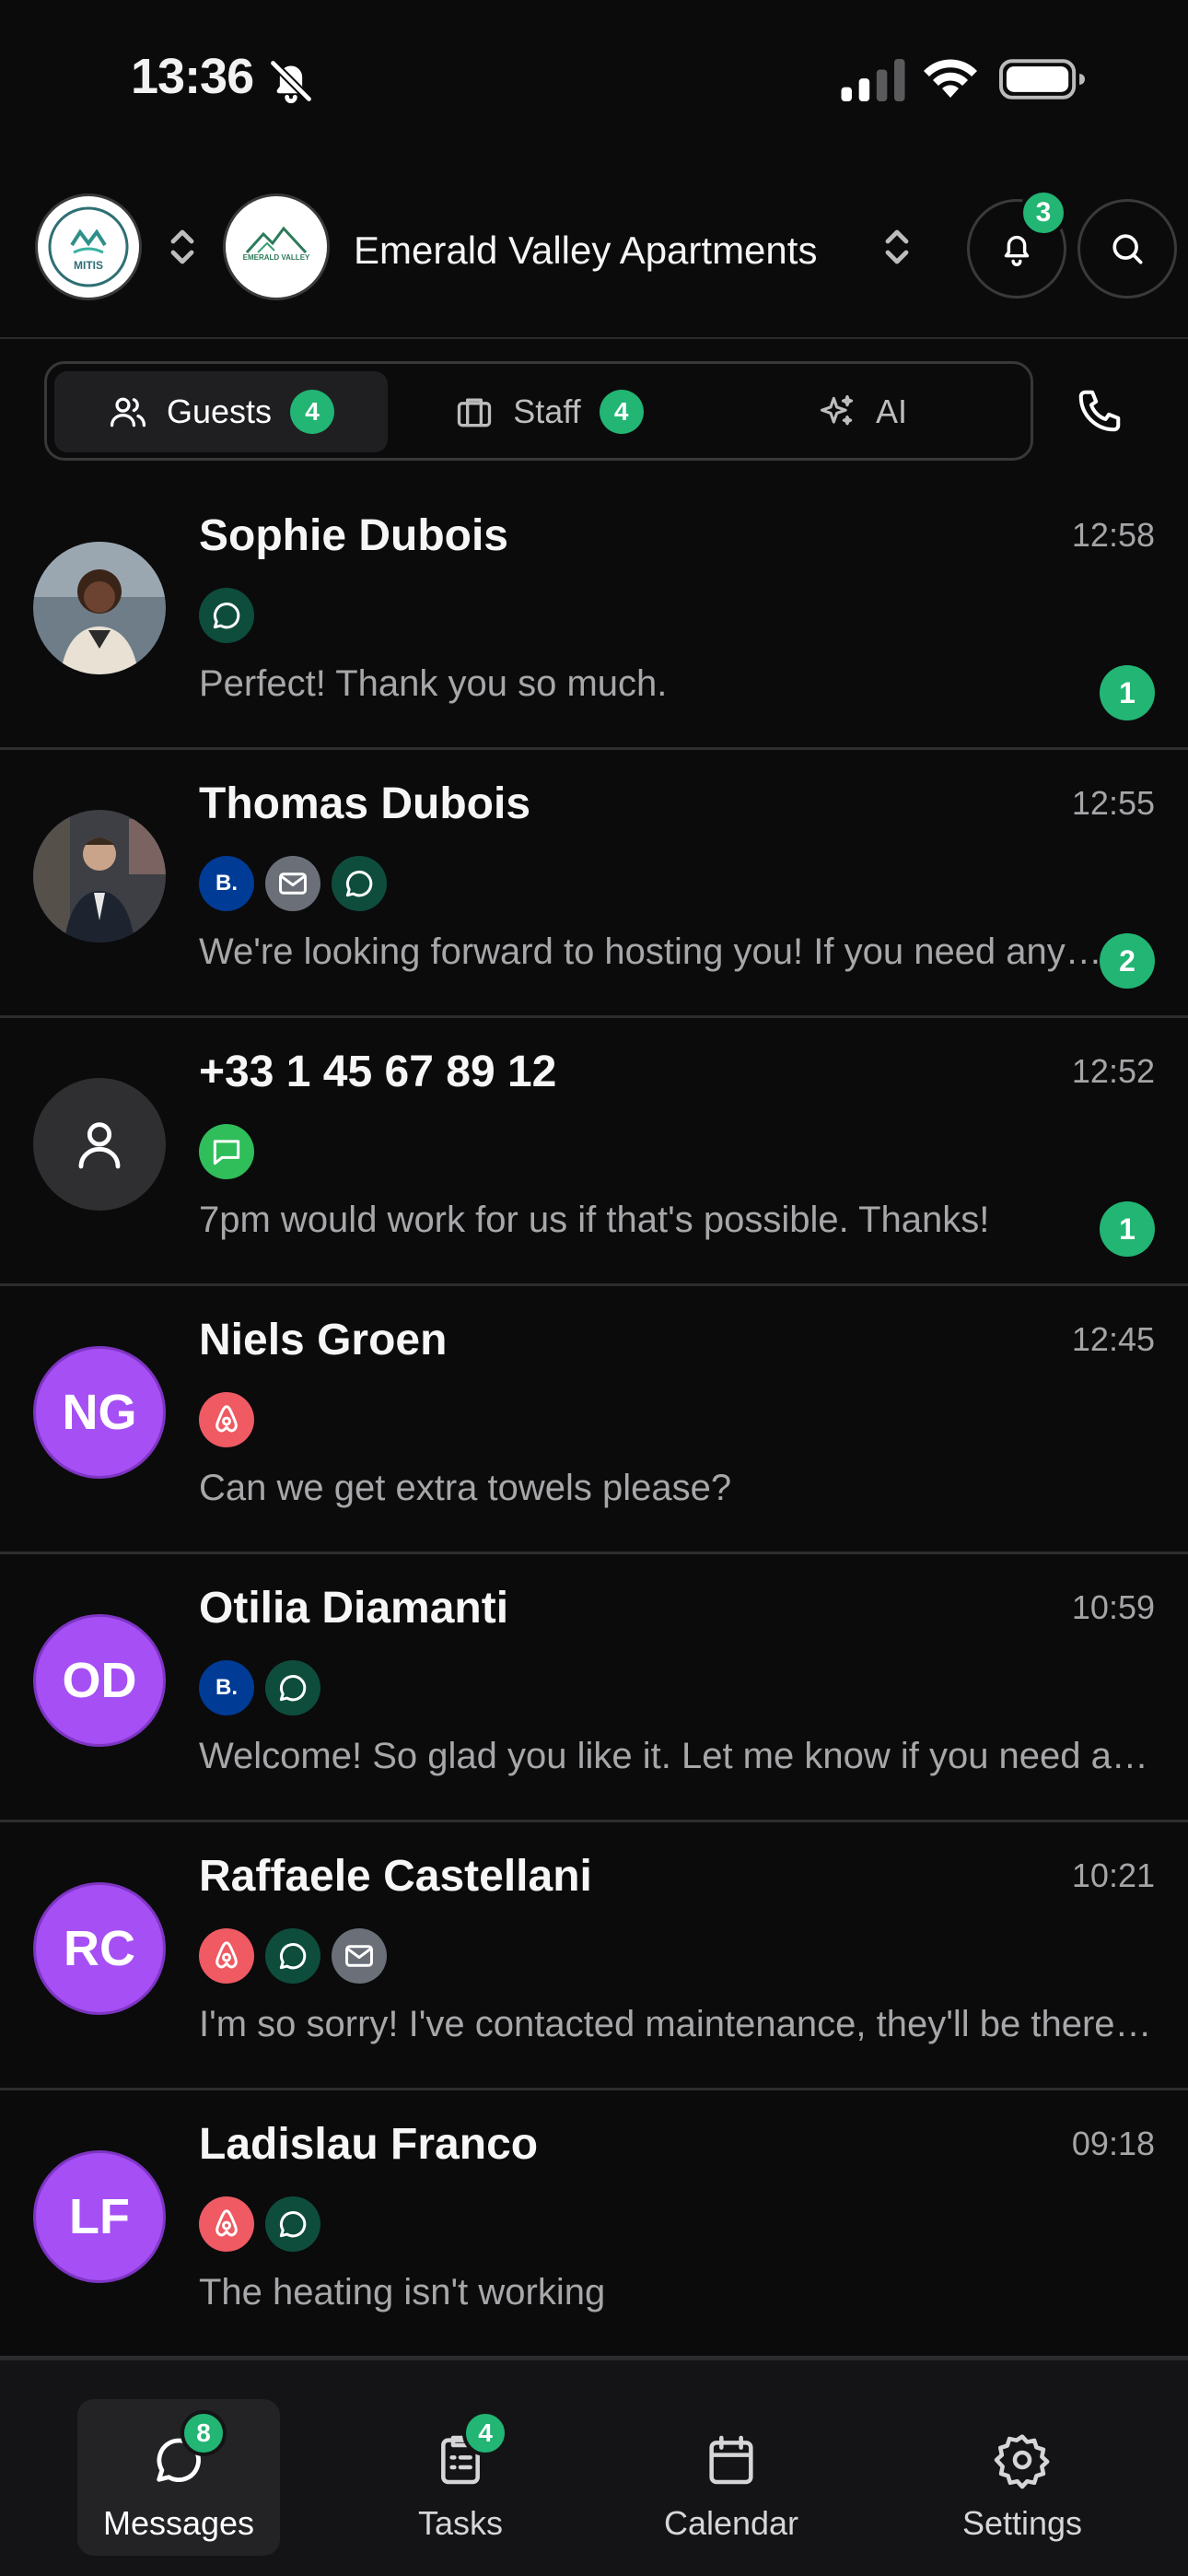 This screenshot has width=1188, height=2576. I want to click on nav-tasks: Tasks 4, so click(460, 2477).